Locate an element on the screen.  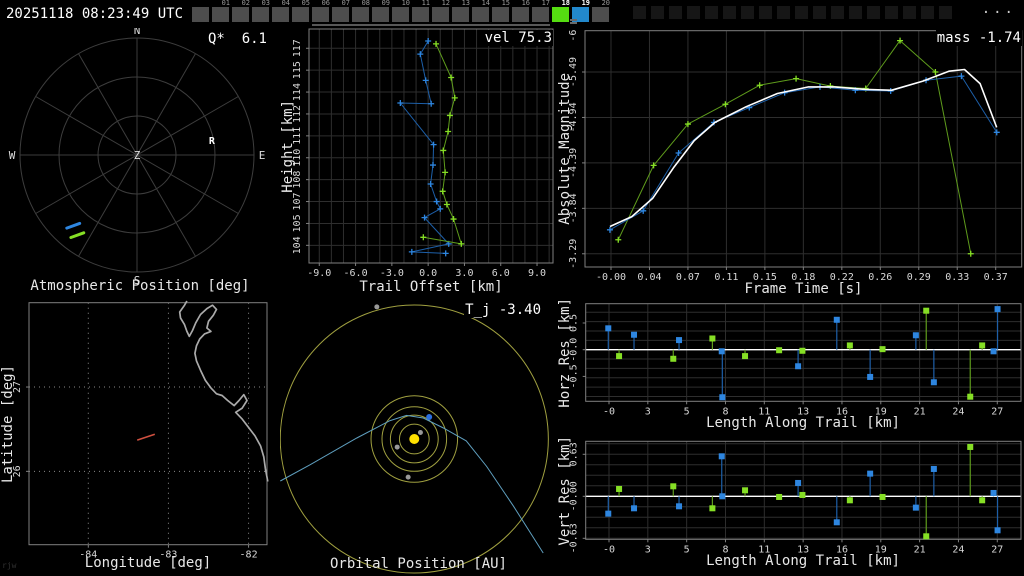
film-thumb-11: 11 is located at coordinates (421, 11).